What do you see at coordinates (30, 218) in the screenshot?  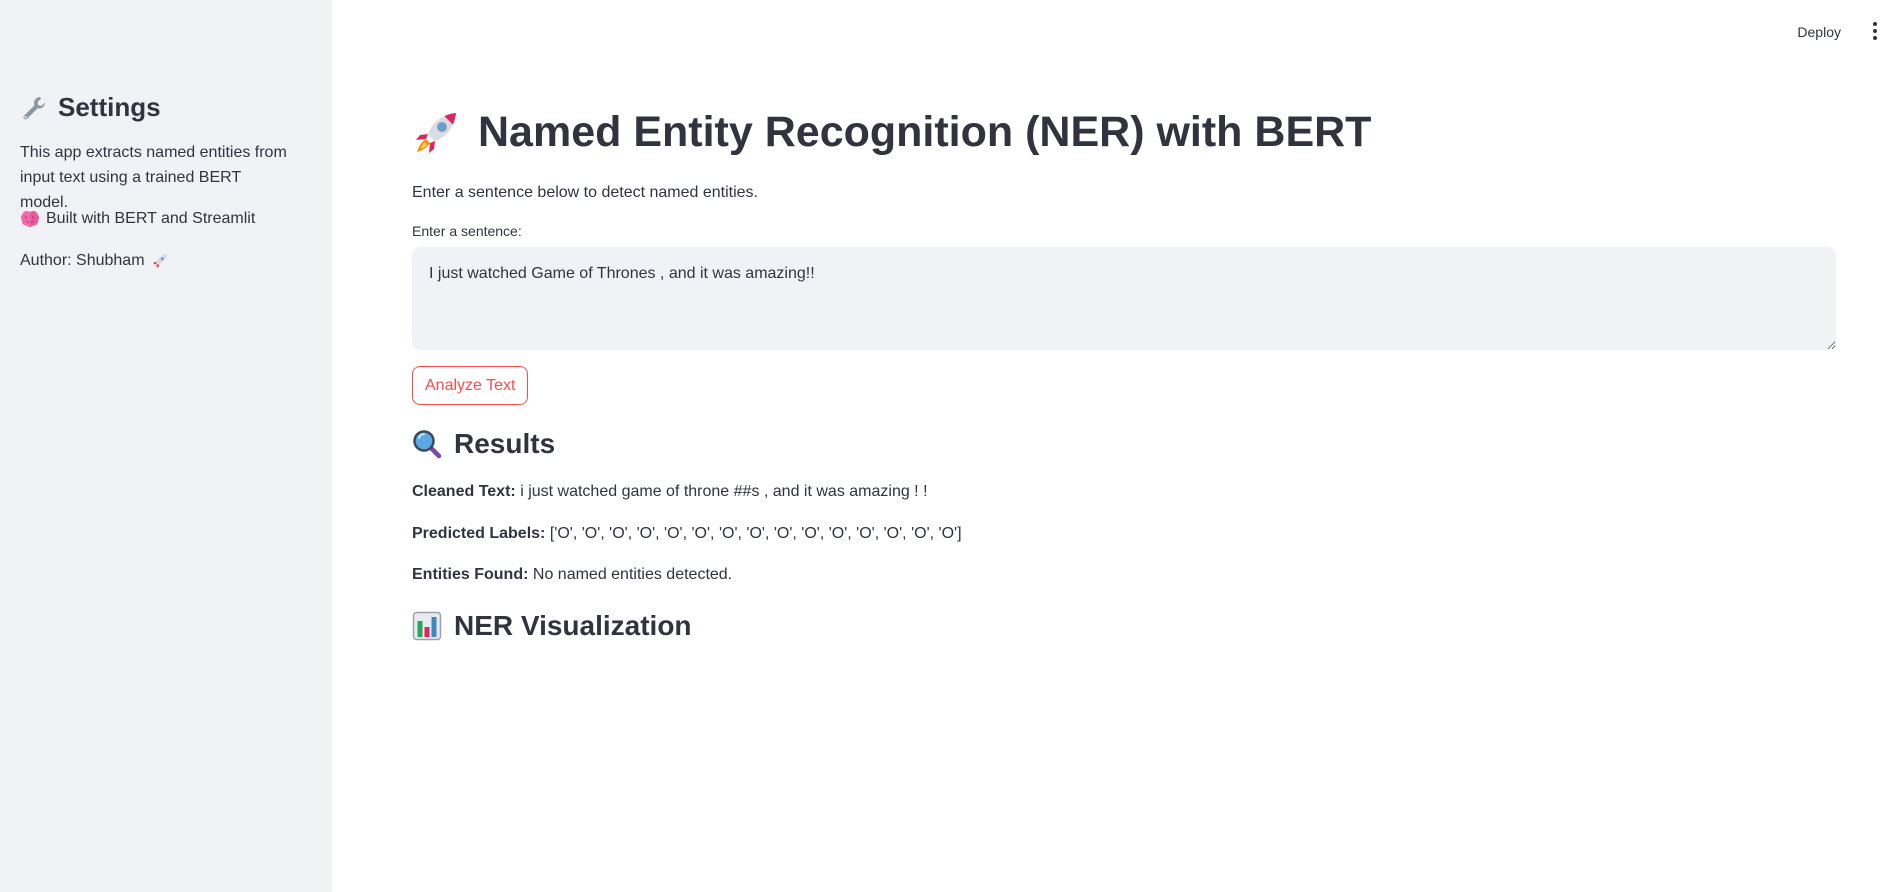 I see `brain-icon` at bounding box center [30, 218].